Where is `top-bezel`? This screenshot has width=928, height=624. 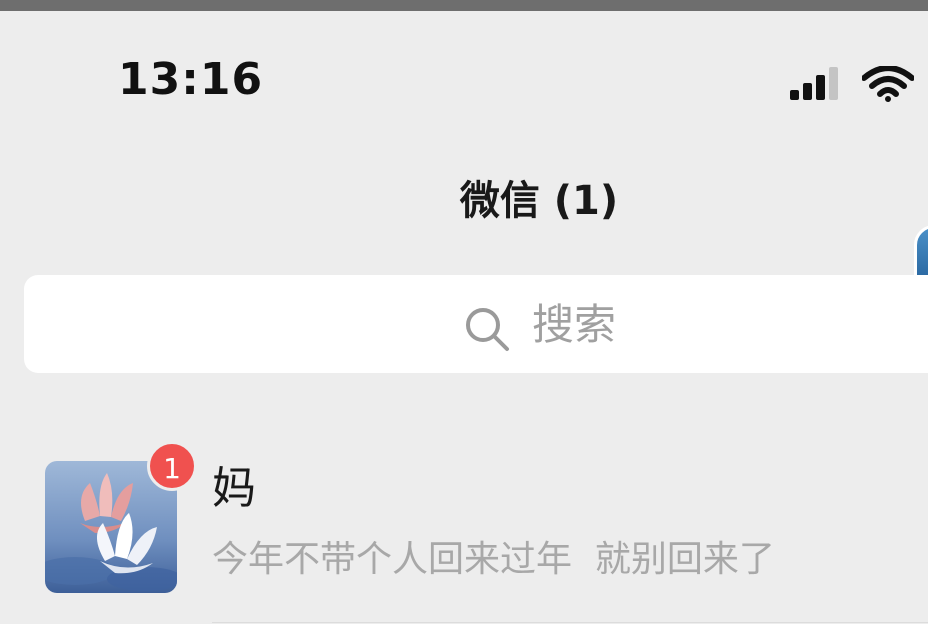 top-bezel is located at coordinates (464, 5).